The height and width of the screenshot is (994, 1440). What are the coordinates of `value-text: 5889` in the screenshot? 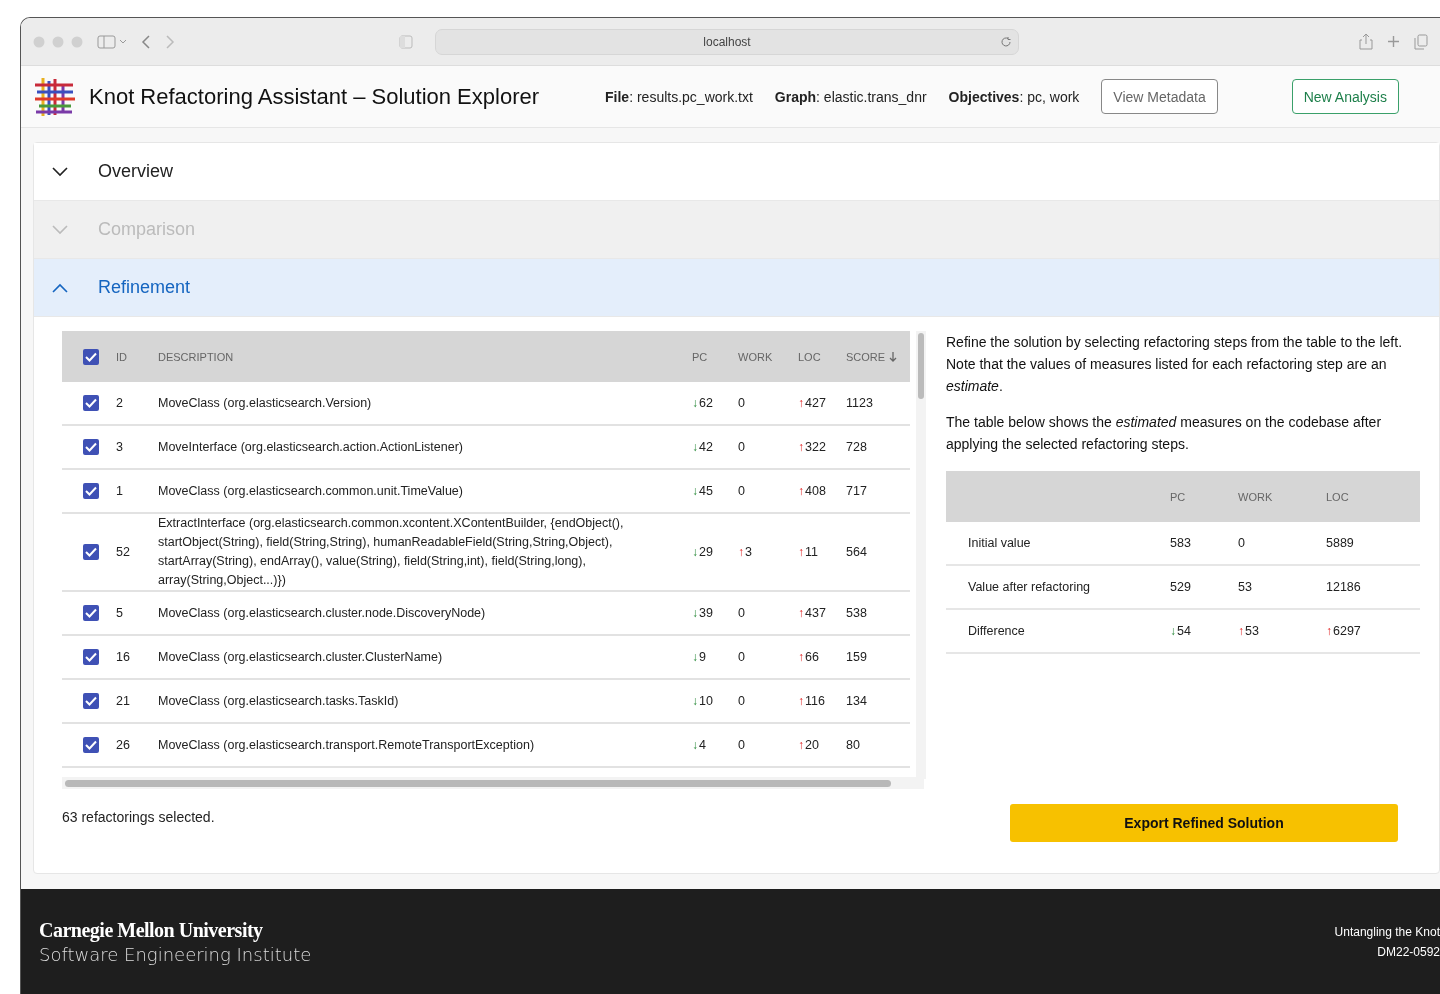 It's located at (1340, 543).